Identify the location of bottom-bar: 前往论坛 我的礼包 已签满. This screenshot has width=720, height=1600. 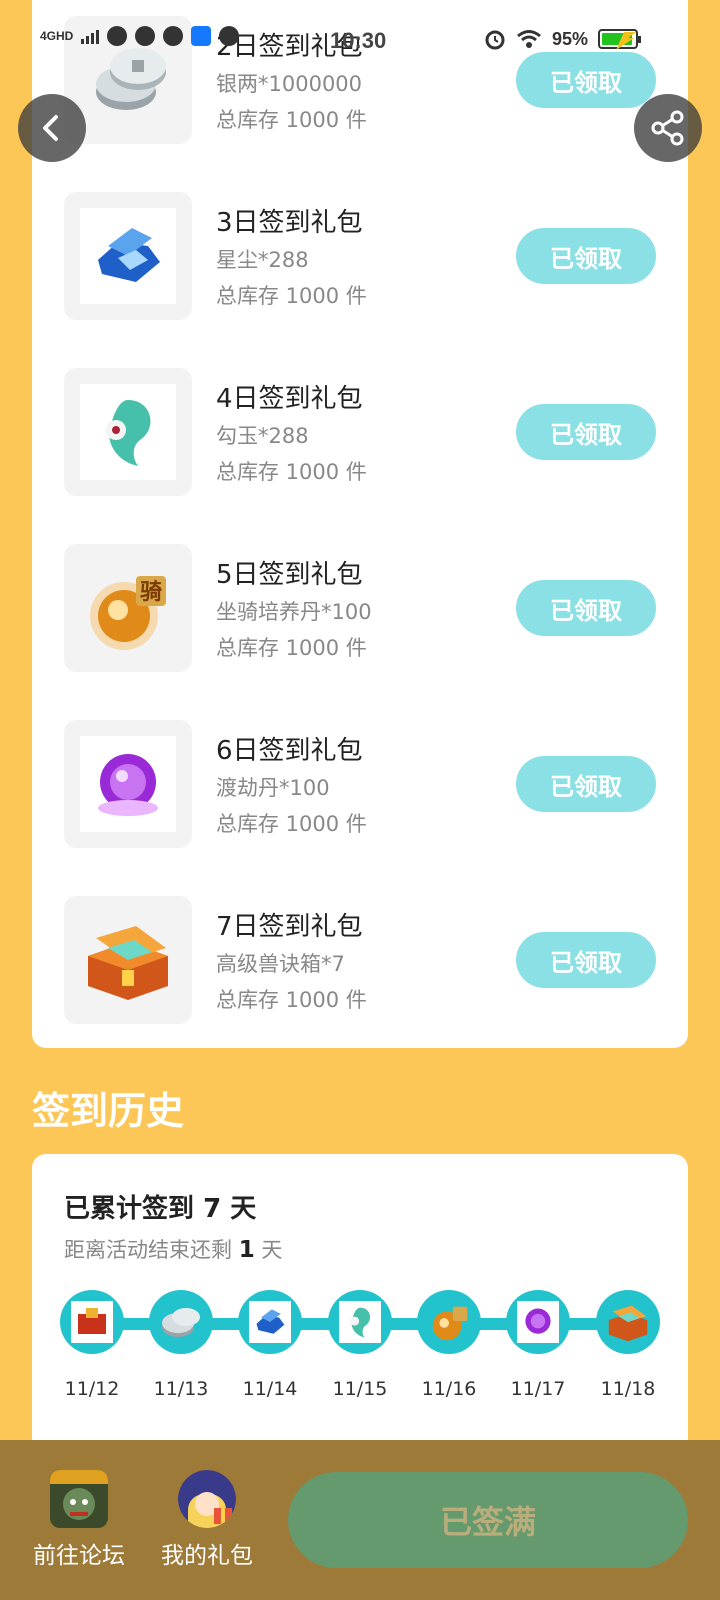
(360, 1520).